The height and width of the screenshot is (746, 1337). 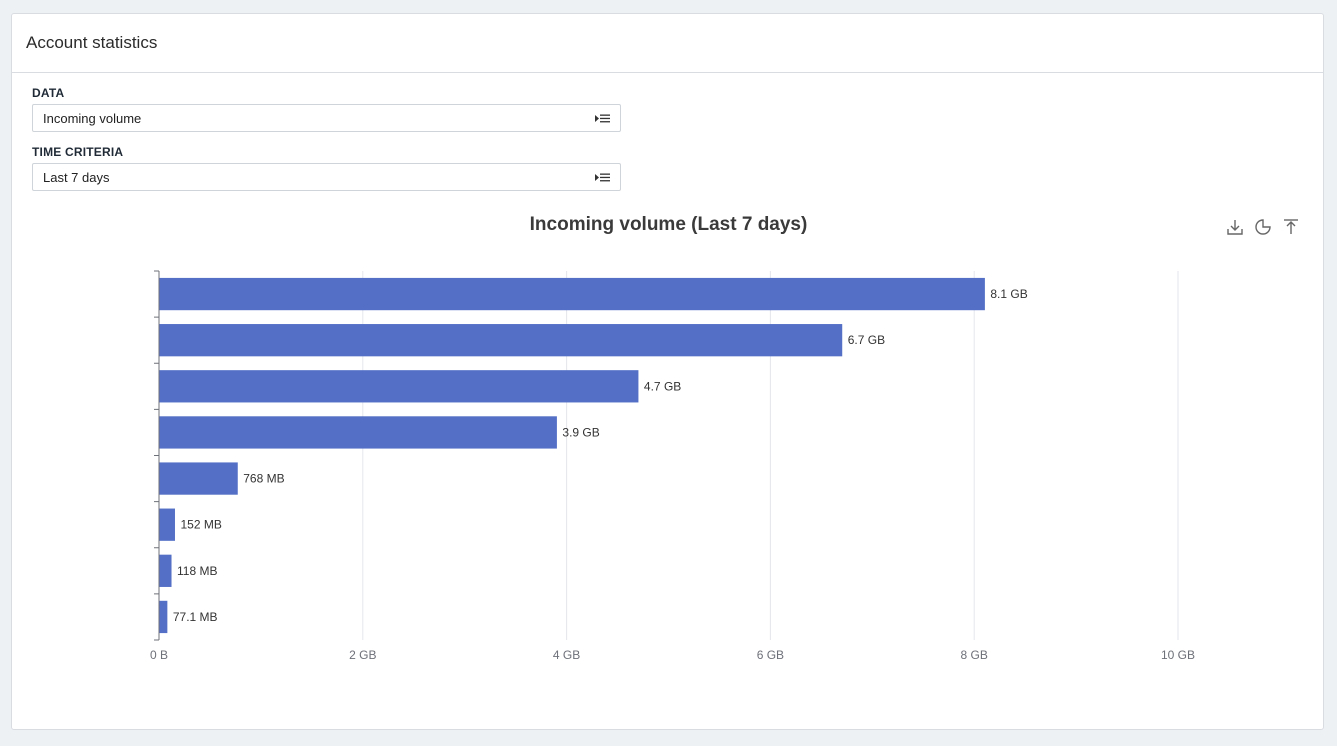 I want to click on x-tick-label: 10 GB, so click(x=1178, y=655).